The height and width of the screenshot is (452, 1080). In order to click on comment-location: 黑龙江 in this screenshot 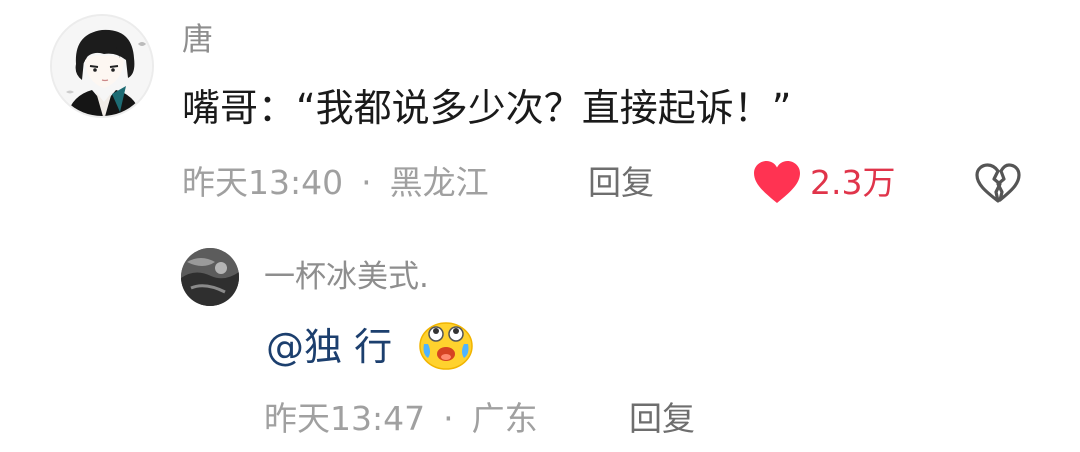, I will do `click(439, 182)`.